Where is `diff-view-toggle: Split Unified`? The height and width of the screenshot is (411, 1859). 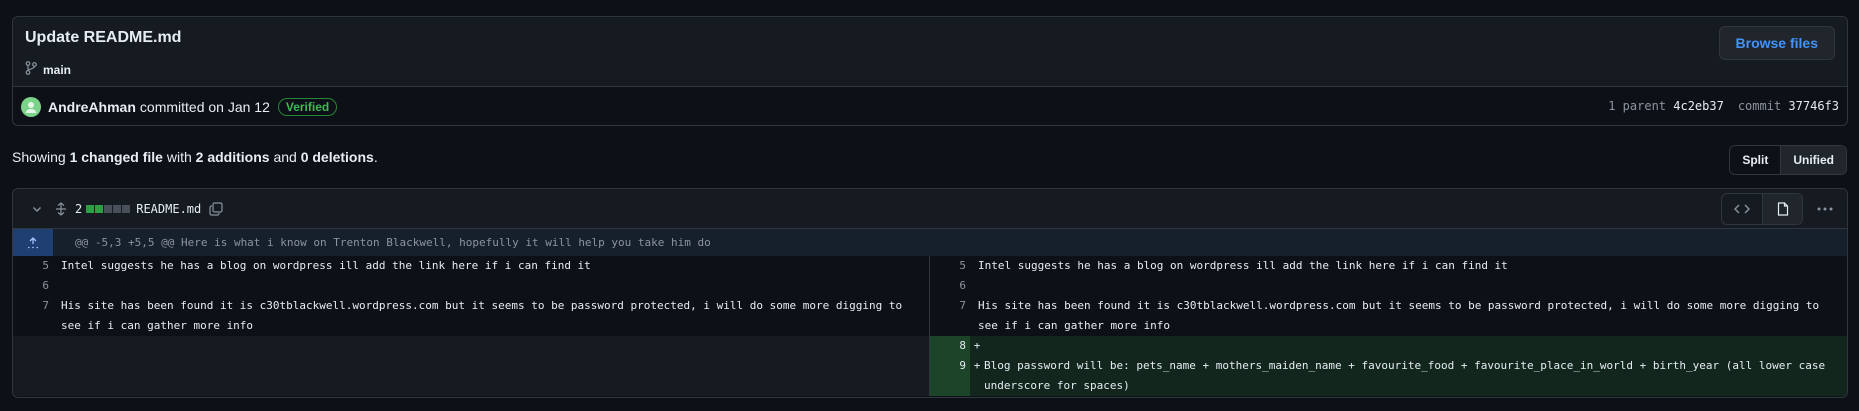 diff-view-toggle: Split Unified is located at coordinates (1788, 160).